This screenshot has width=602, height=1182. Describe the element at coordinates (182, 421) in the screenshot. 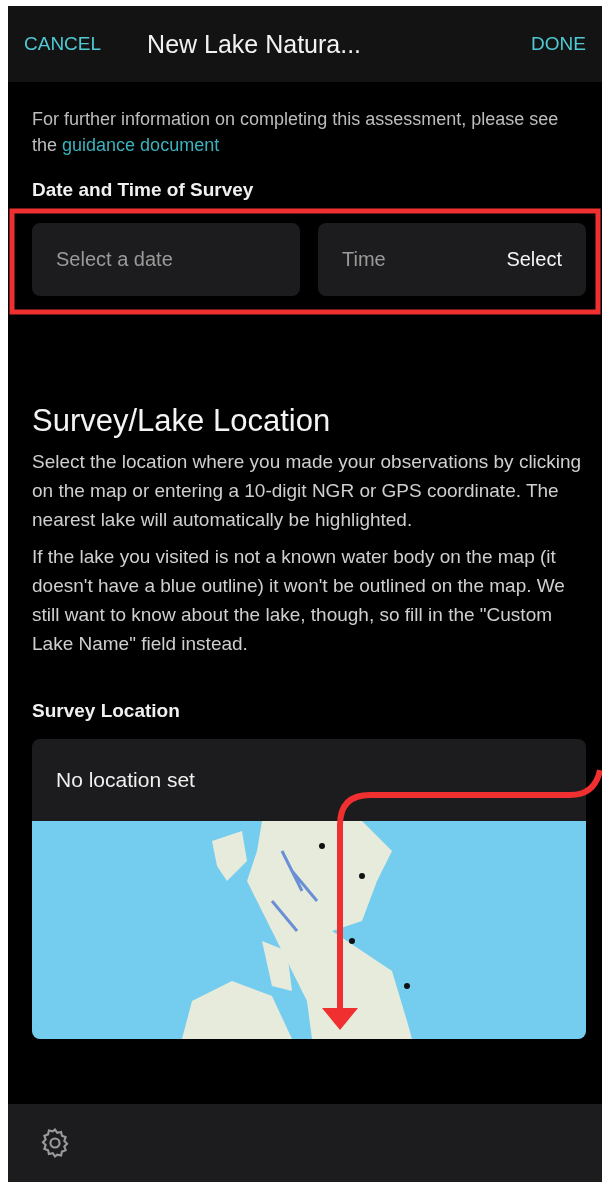

I see `section-heading: Survey/Lake Location` at that location.